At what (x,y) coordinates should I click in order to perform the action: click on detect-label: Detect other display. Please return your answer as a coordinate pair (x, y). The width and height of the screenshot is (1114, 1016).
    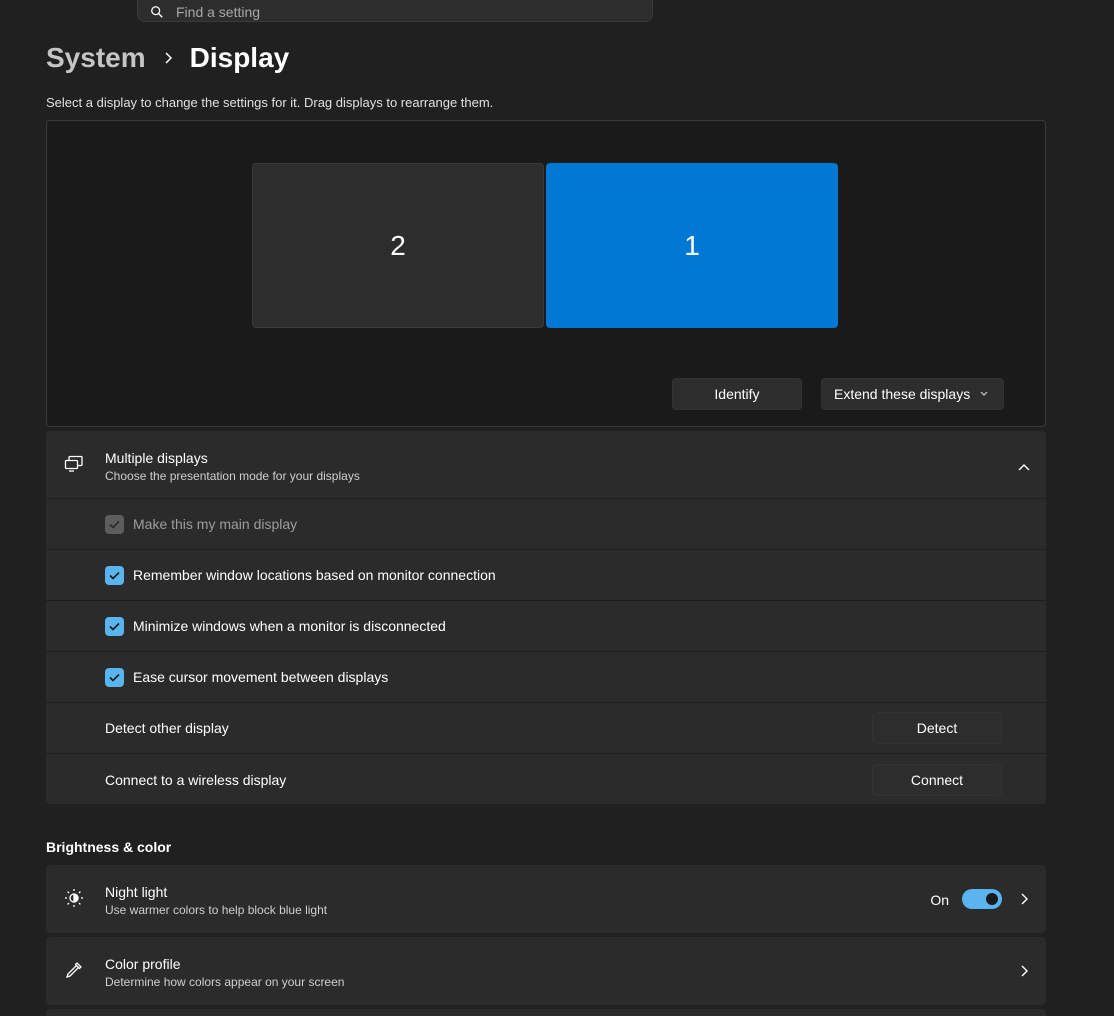
    Looking at the image, I should click on (167, 728).